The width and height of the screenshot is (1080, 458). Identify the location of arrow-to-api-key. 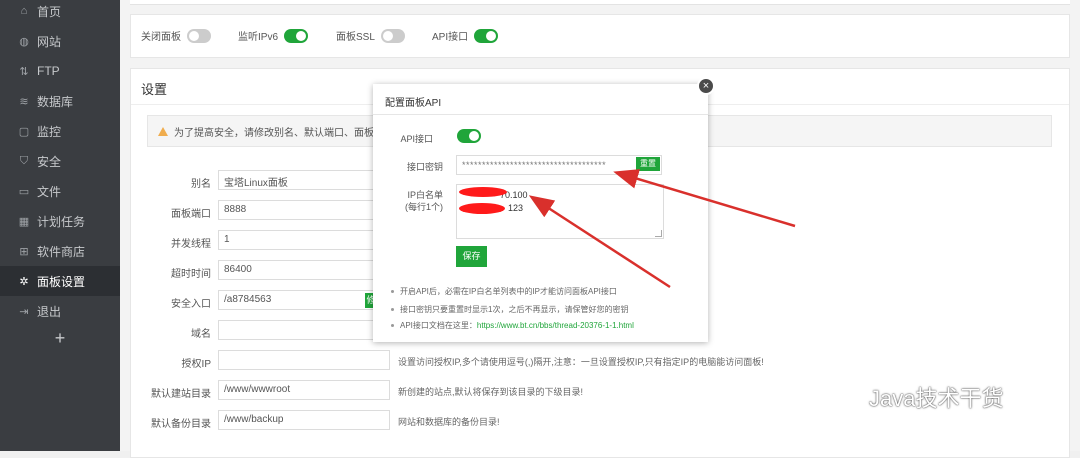
(704, 198).